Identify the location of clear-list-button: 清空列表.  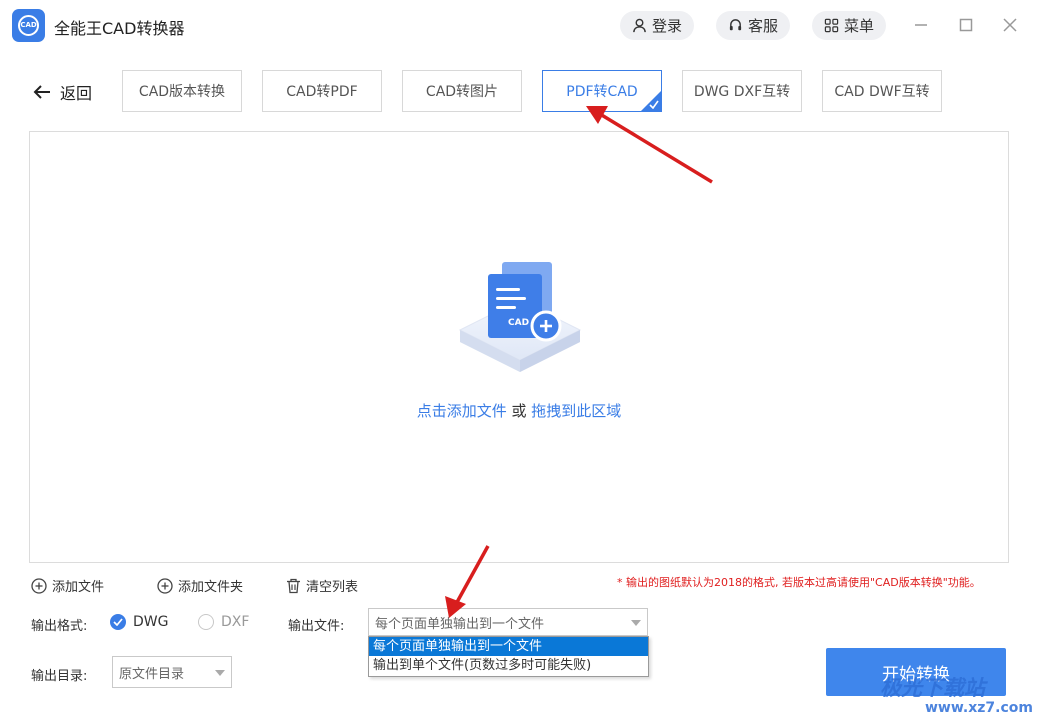
(322, 585).